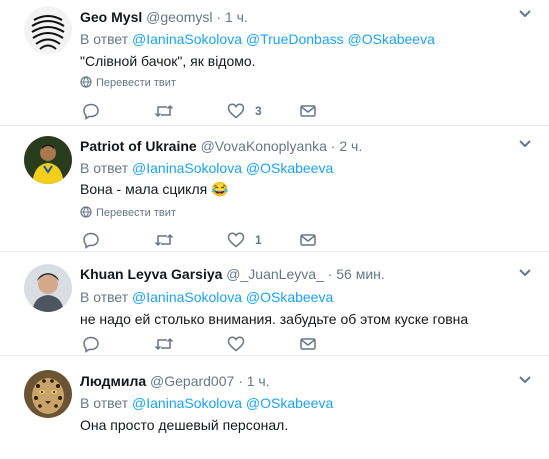 Image resolution: width=549 pixels, height=459 pixels. Describe the element at coordinates (184, 425) in the screenshot. I see `tweet-text: Она просто дешевый персонал.` at that location.